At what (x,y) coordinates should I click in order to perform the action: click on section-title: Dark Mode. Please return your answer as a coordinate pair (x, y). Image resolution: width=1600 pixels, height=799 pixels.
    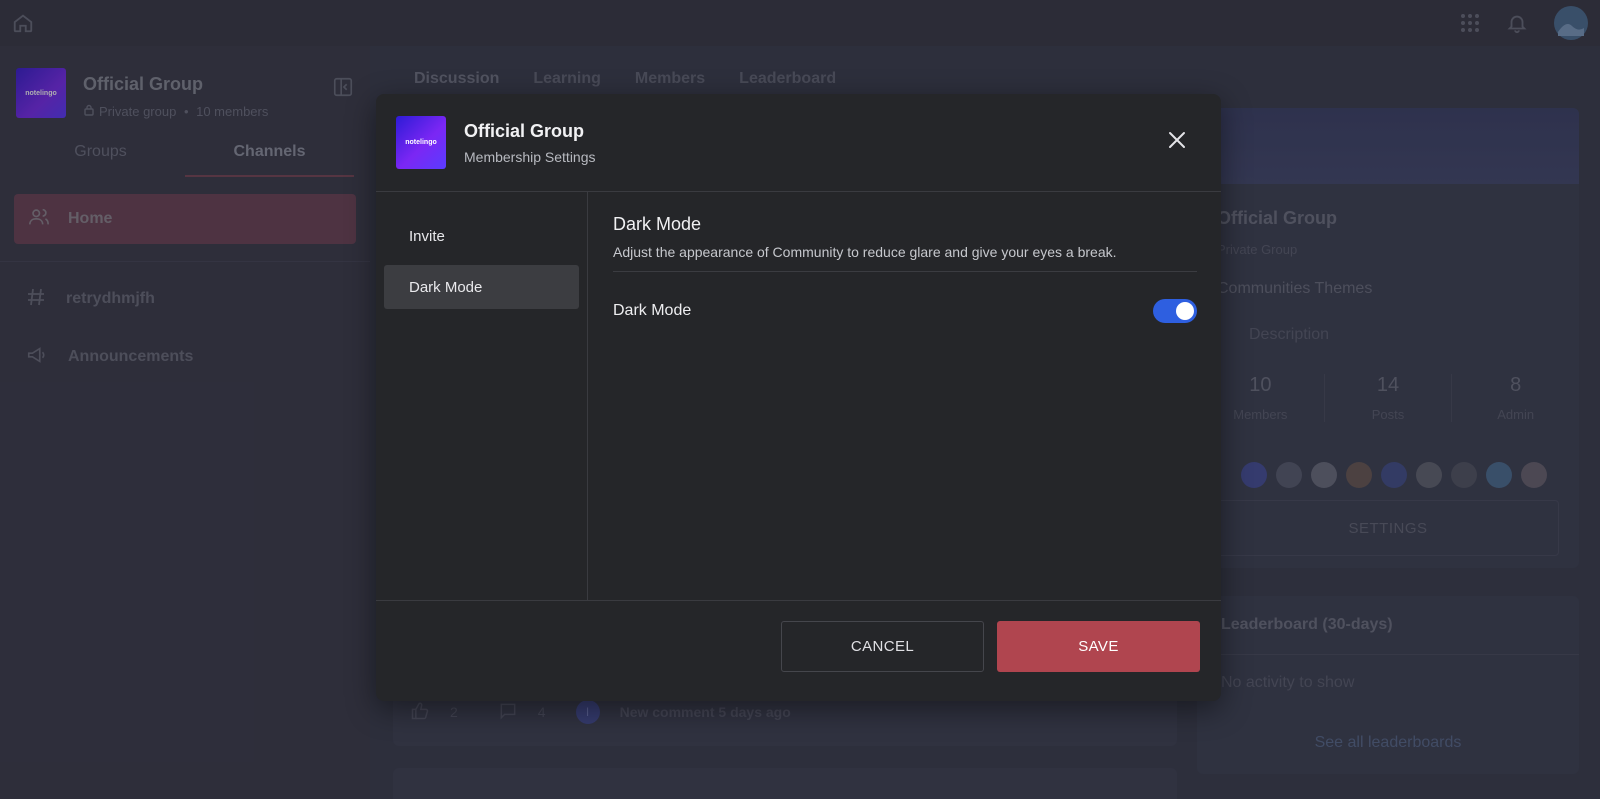
    Looking at the image, I should click on (657, 224).